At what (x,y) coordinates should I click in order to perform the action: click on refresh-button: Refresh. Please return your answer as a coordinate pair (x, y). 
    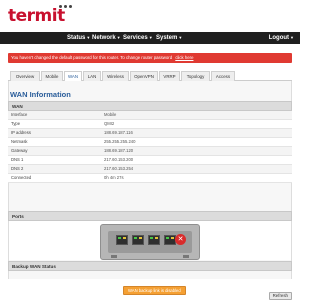
    Looking at the image, I should click on (280, 296).